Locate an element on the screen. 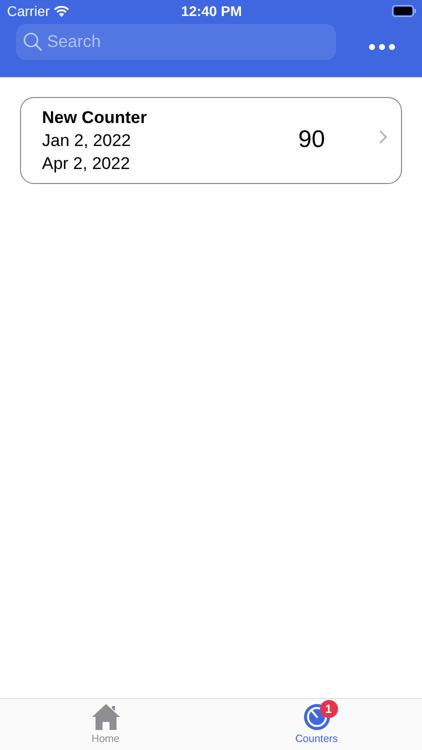 This screenshot has height=750, width=422. tab-item: Home is located at coordinates (105, 724).